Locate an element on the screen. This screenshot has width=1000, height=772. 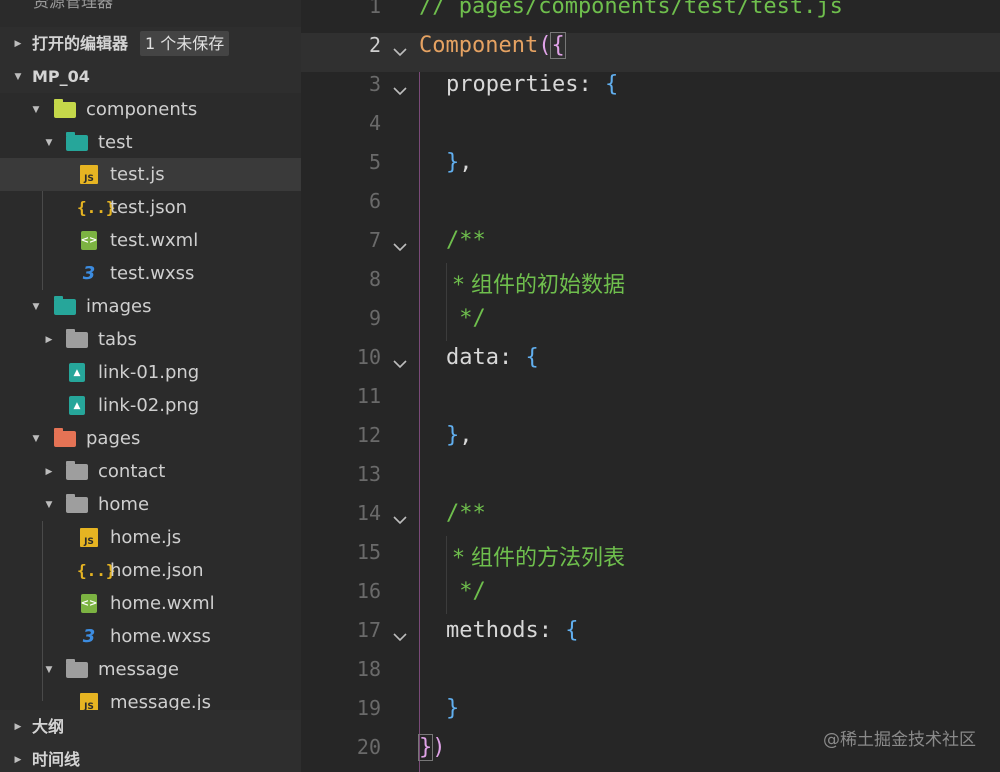
code-line: 9 */ is located at coordinates (650, 325).